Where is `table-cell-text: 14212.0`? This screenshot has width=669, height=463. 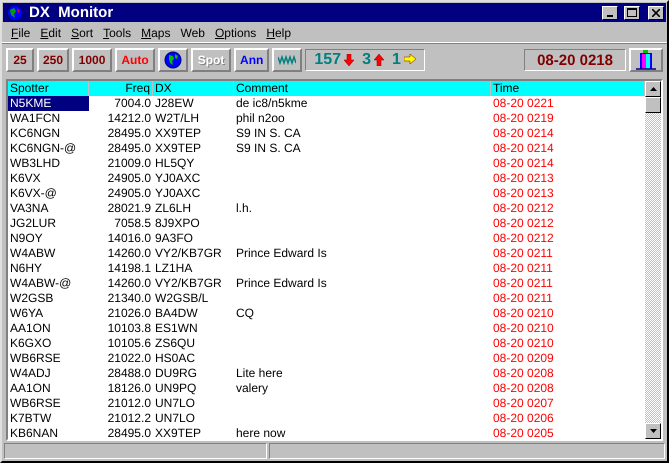
table-cell-text: 14212.0 is located at coordinates (129, 118).